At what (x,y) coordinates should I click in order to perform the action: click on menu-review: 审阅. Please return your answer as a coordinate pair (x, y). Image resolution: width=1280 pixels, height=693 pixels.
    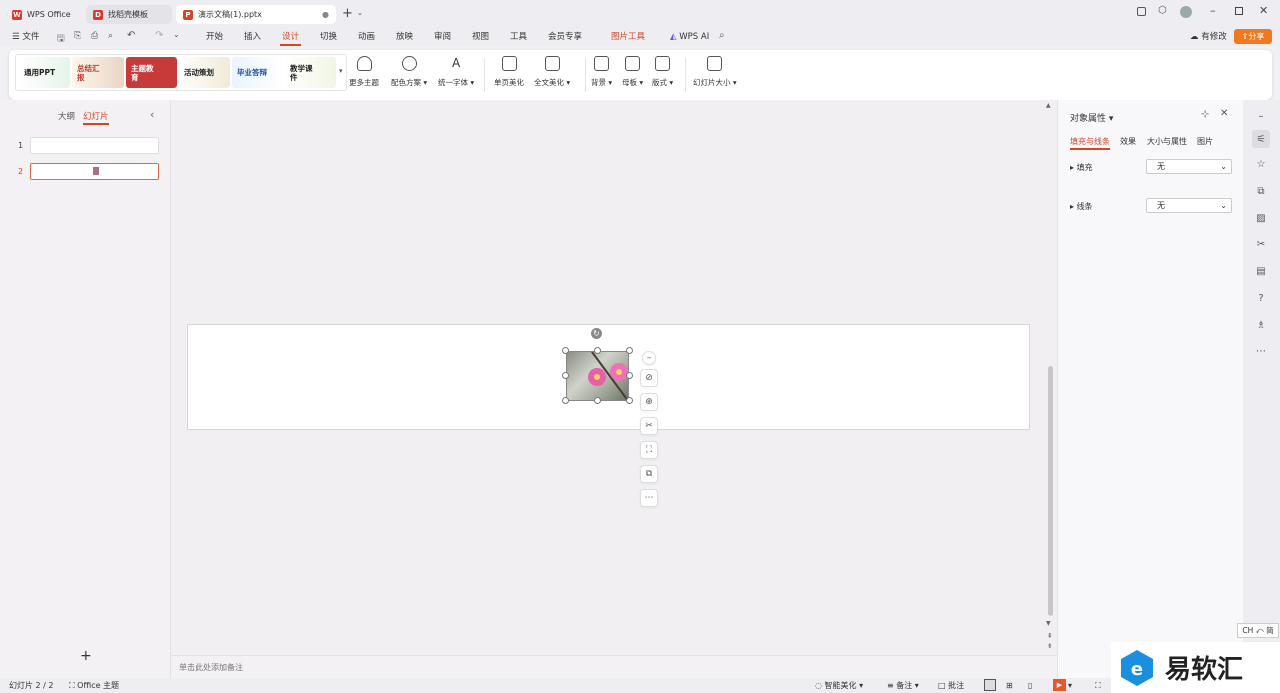
    Looking at the image, I should click on (442, 37).